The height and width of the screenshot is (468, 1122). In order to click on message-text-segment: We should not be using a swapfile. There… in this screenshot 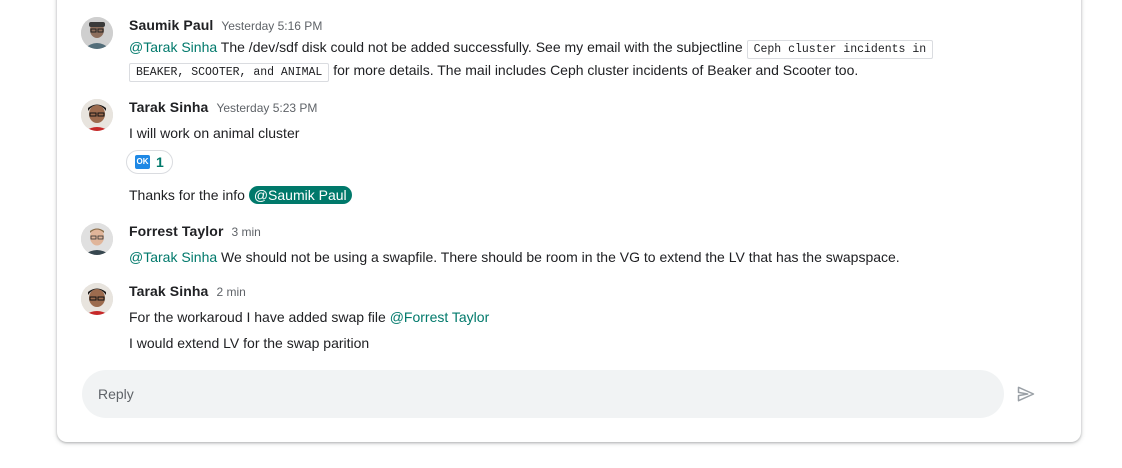, I will do `click(558, 257)`.